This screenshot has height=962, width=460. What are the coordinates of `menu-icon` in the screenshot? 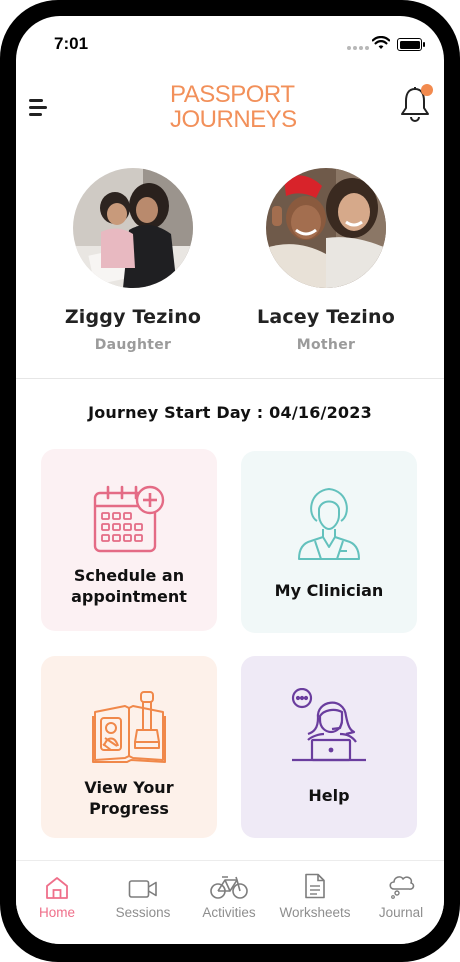 It's located at (36, 100).